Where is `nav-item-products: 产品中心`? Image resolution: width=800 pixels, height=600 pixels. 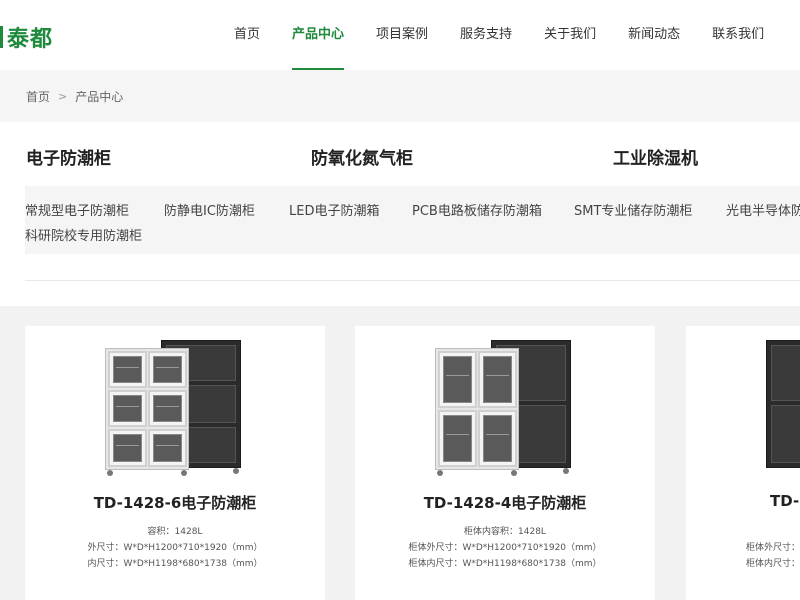
nav-item-products: 产品中心 is located at coordinates (318, 35).